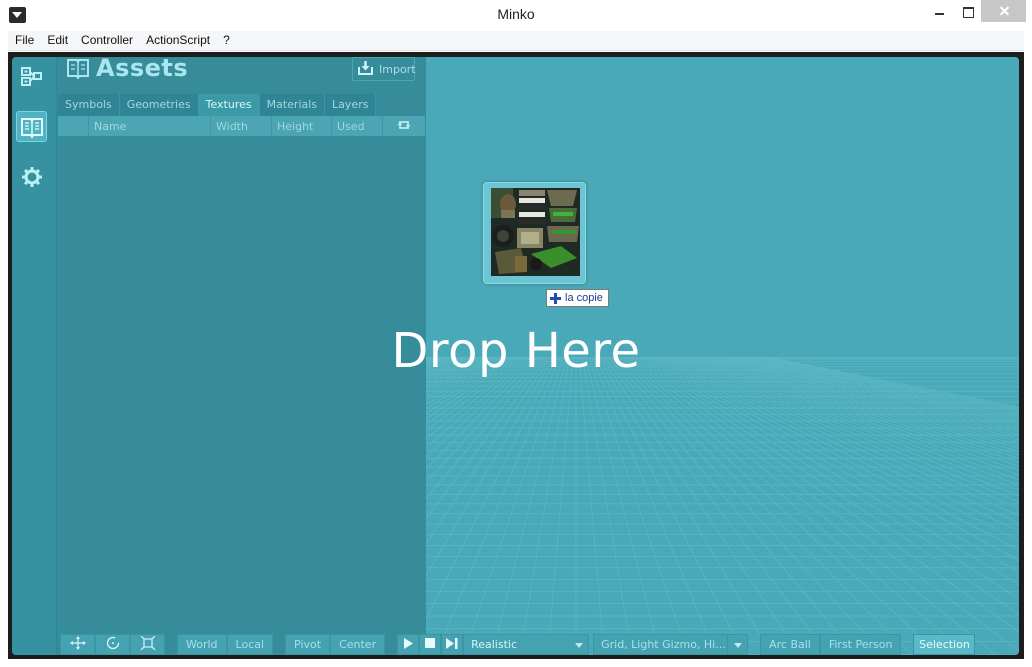 The height and width of the screenshot is (667, 1032). Describe the element at coordinates (34, 356) in the screenshot. I see `left-toolbar` at that location.